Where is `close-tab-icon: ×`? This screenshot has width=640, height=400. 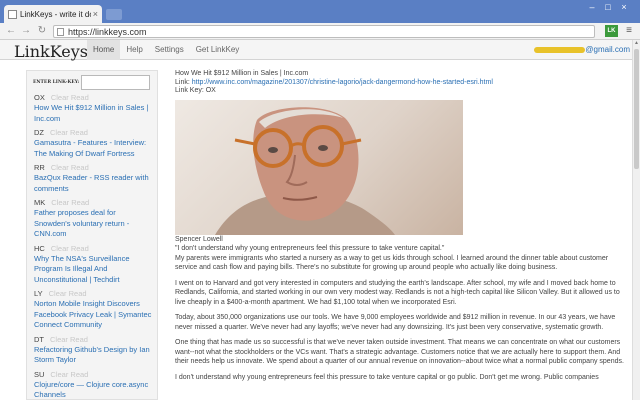
close-tab-icon: × is located at coordinates (95, 14).